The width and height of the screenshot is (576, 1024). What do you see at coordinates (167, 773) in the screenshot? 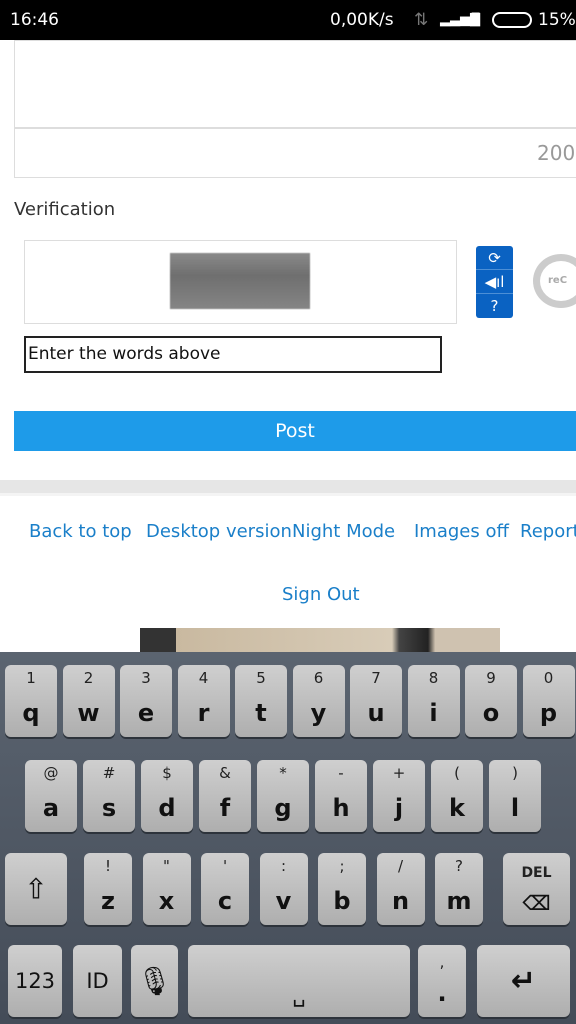
I see `key-secondary: $` at bounding box center [167, 773].